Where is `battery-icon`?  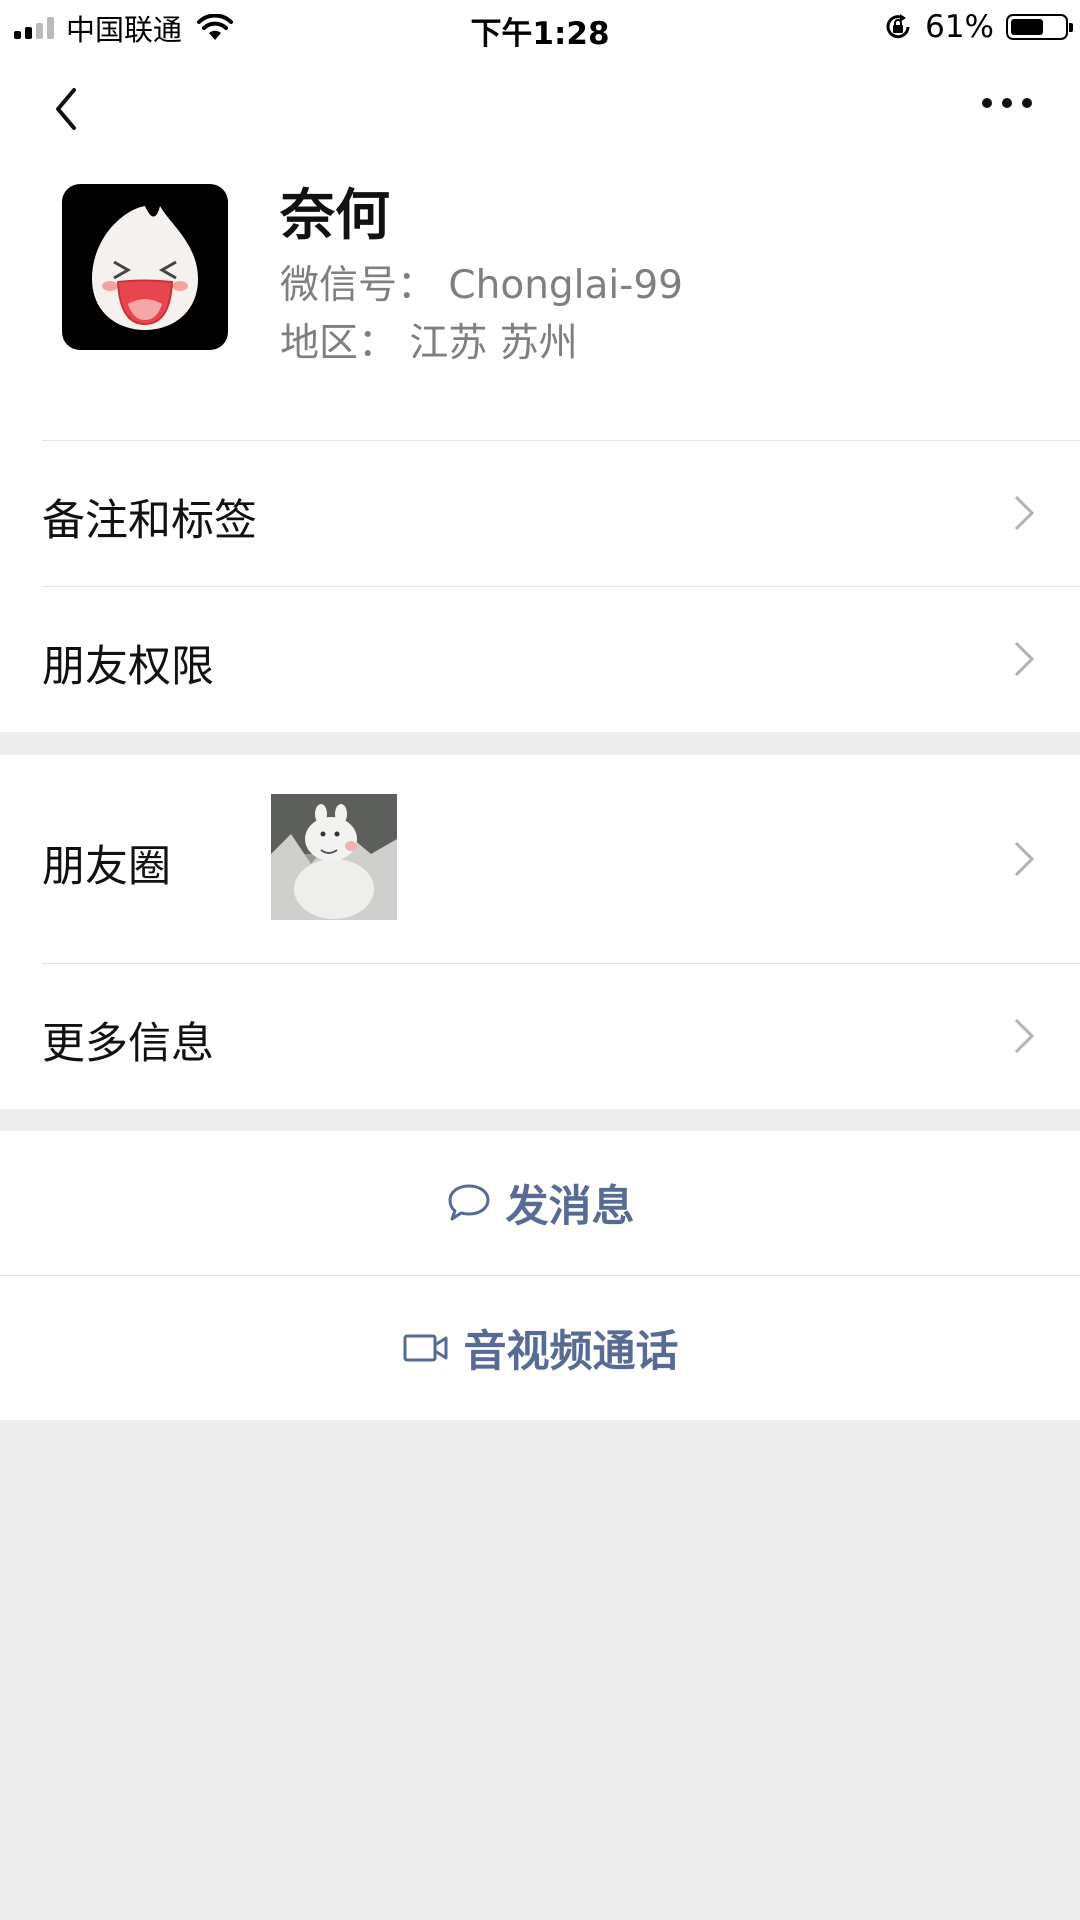 battery-icon is located at coordinates (1039, 27).